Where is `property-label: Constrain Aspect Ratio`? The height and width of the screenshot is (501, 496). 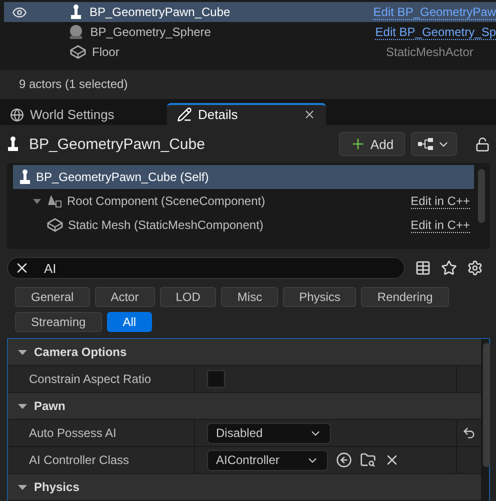 property-label: Constrain Aspect Ratio is located at coordinates (101, 379).